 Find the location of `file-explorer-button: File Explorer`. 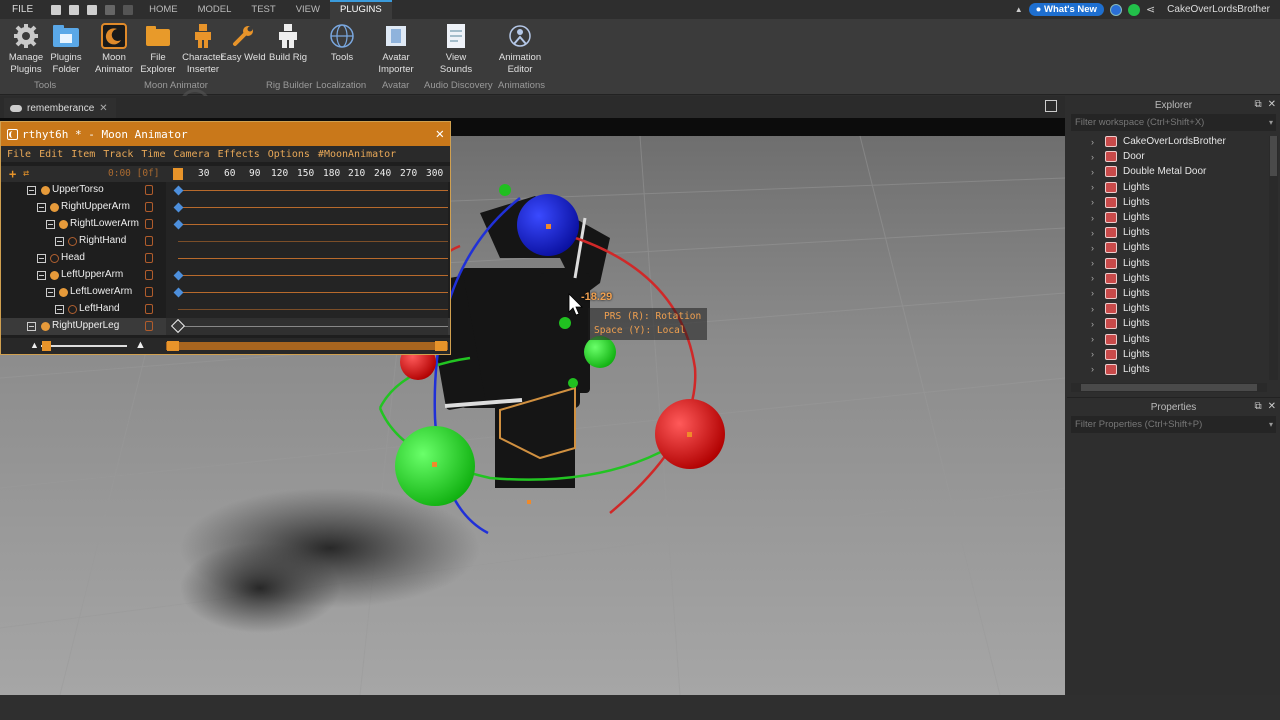

file-explorer-button: File Explorer is located at coordinates (158, 49).